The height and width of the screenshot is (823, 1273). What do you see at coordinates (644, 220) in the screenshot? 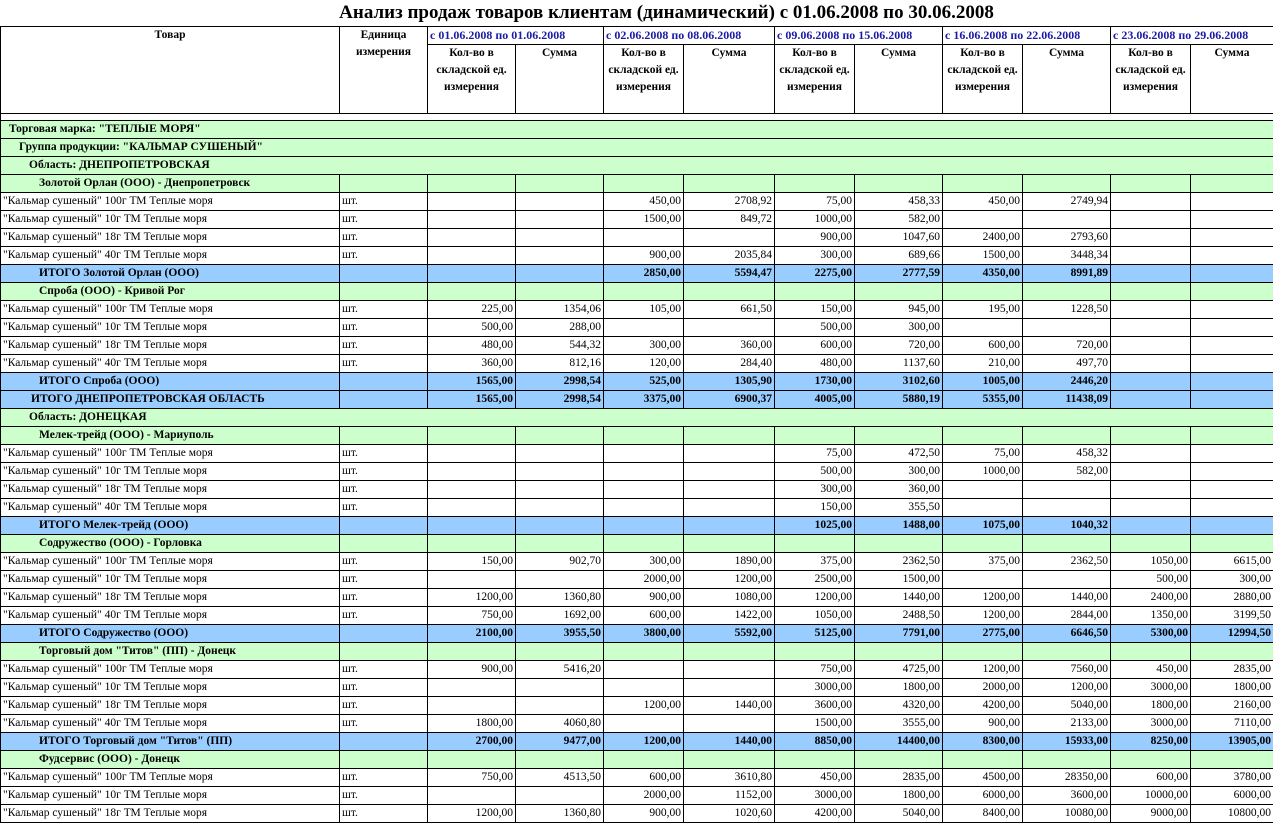
I see `qty-cell: 1500,00` at bounding box center [644, 220].